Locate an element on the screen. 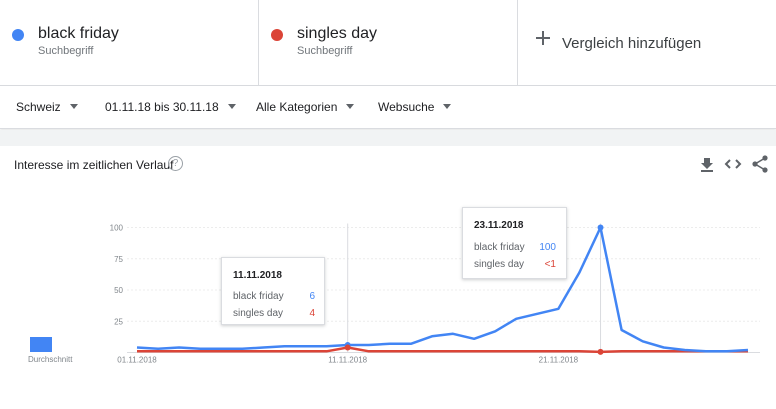 This screenshot has width=776, height=409. region-label: Schweiz is located at coordinates (38, 107).